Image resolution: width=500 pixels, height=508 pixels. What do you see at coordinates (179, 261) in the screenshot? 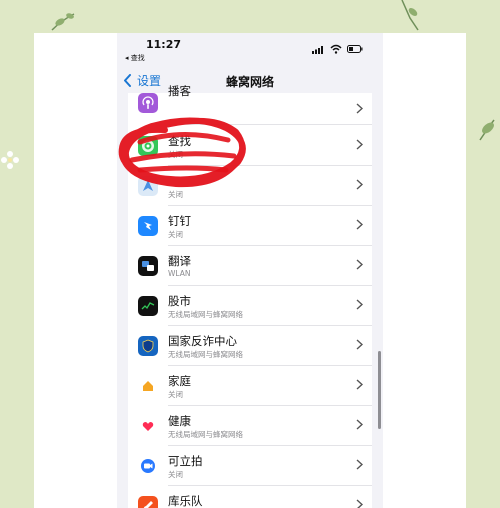
I see `app-name: 翻译` at bounding box center [179, 261].